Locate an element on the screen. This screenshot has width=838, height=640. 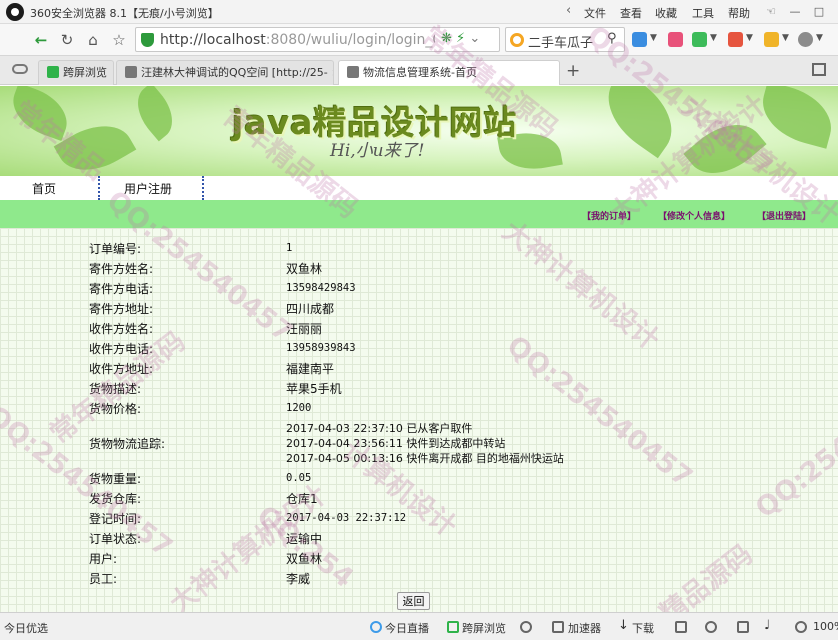
receiver-name-value: 汪丽丽 is located at coordinates (304, 329).